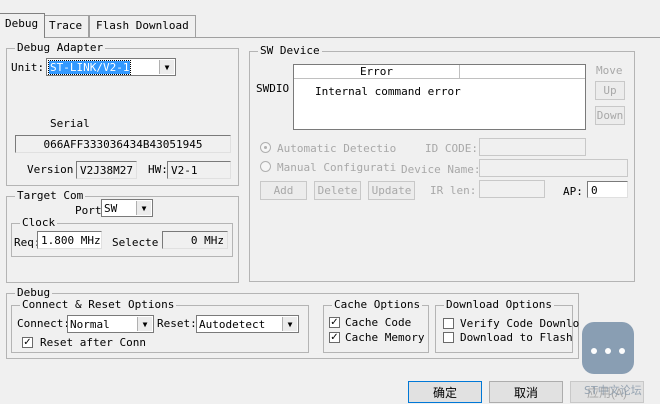  What do you see at coordinates (60, 47) in the screenshot?
I see `debug-adapter-title: Debug Adapter` at bounding box center [60, 47].